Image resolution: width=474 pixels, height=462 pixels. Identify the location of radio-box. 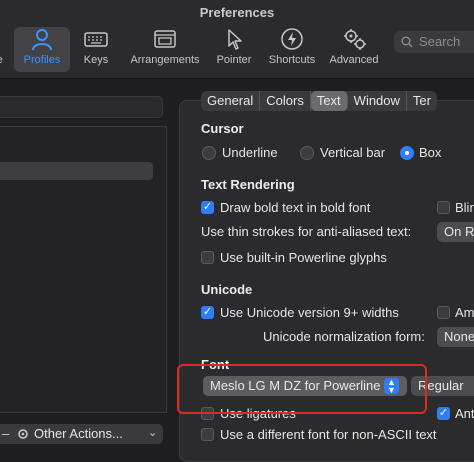
(407, 153).